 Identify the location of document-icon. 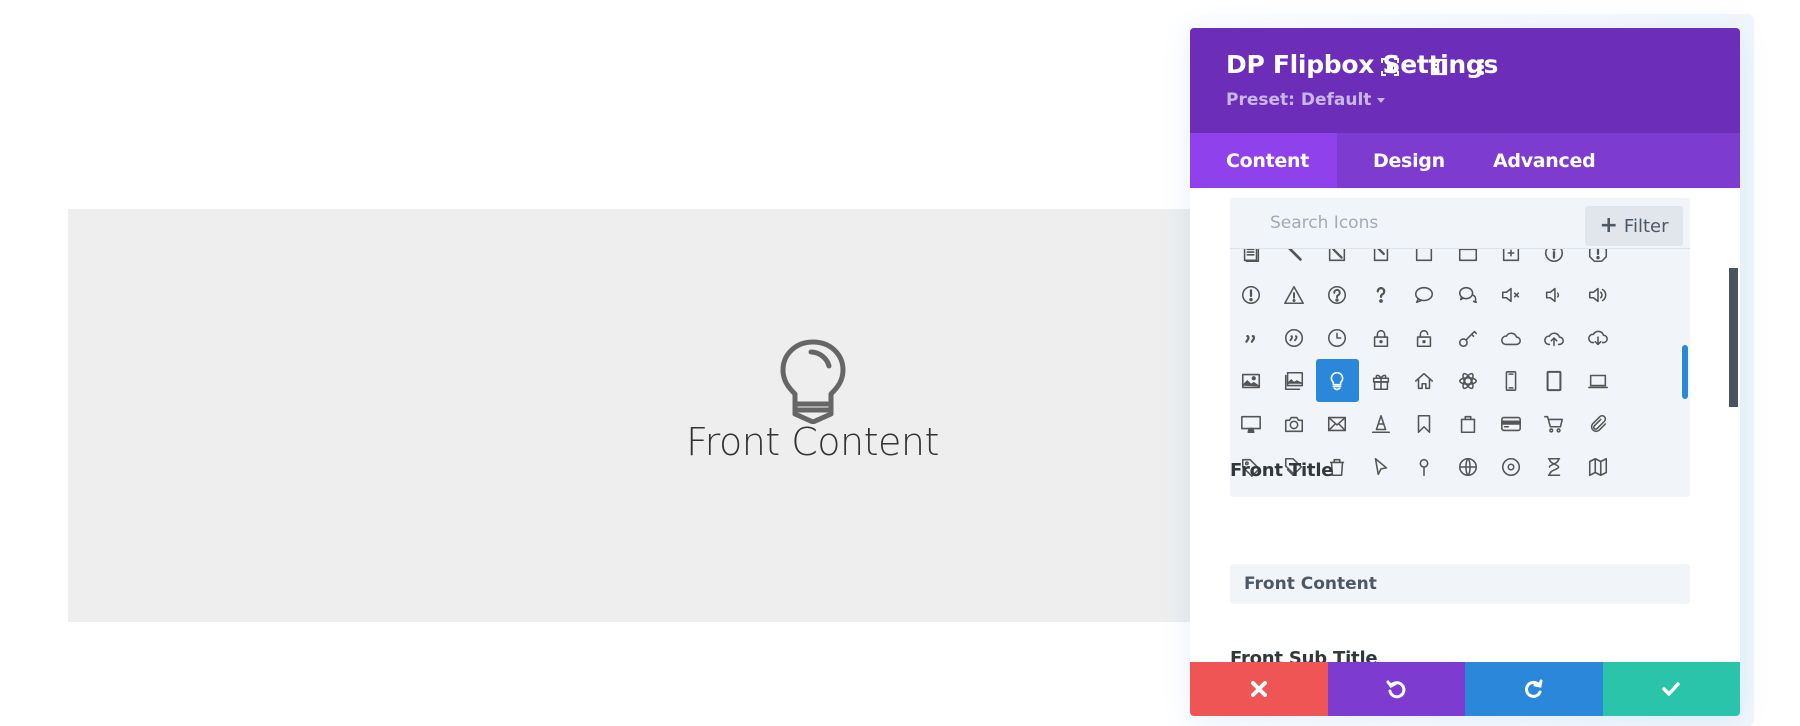
(1251, 255).